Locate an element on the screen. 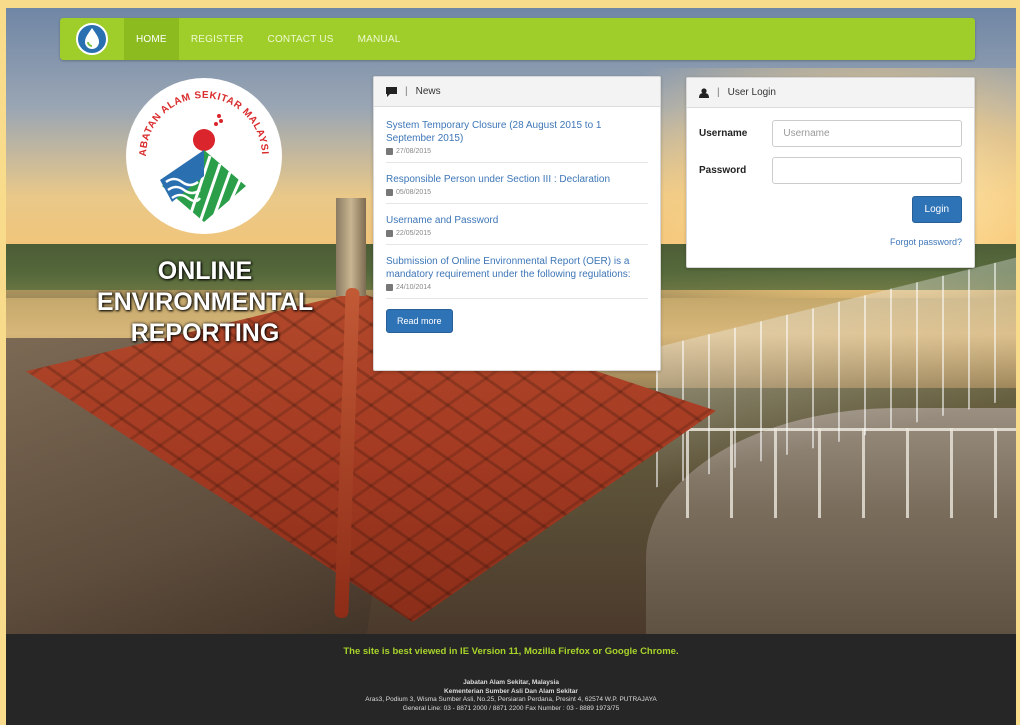 Image resolution: width=1020 pixels, height=725 pixels. hero-title: ONLINE ENVIRONMENTAL REPORTING is located at coordinates (205, 302).